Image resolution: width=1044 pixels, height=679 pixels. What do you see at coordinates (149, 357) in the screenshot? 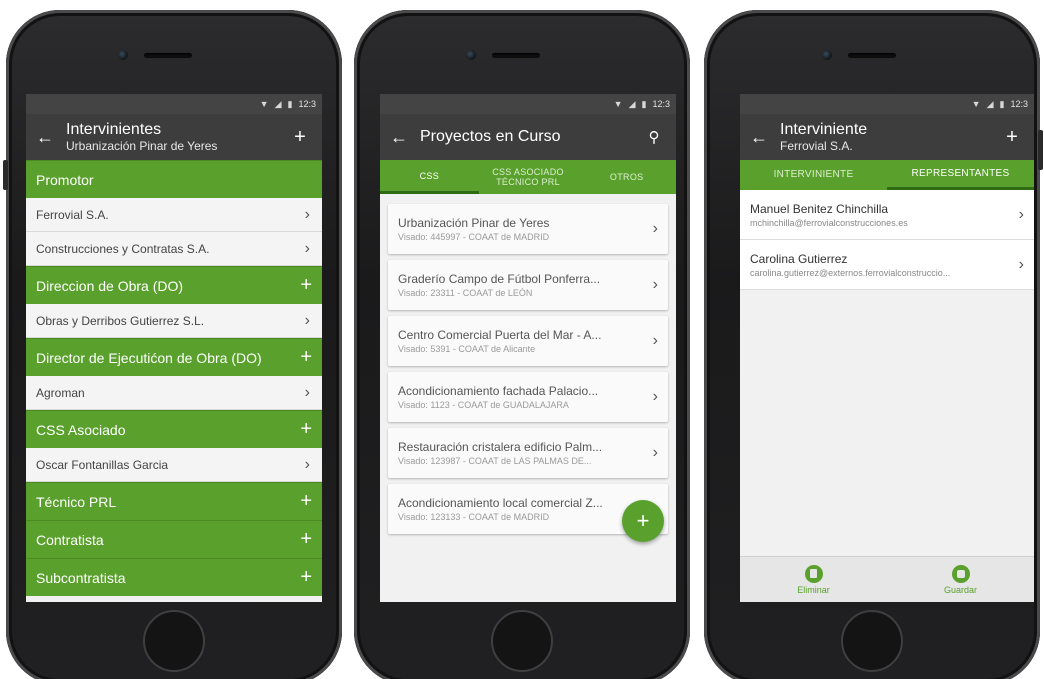
I see `section-label: Director de Ejecutićon de Obra (DO)` at bounding box center [149, 357].